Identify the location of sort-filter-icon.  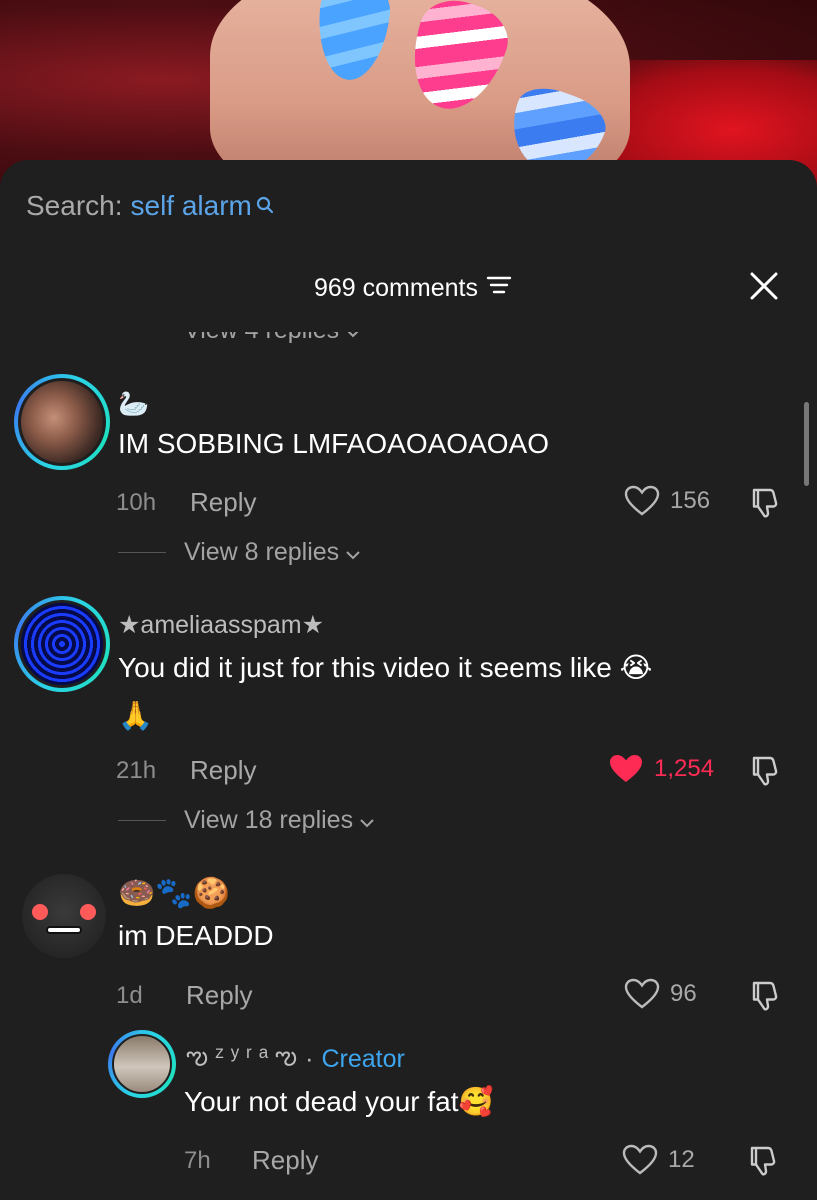
(499, 288).